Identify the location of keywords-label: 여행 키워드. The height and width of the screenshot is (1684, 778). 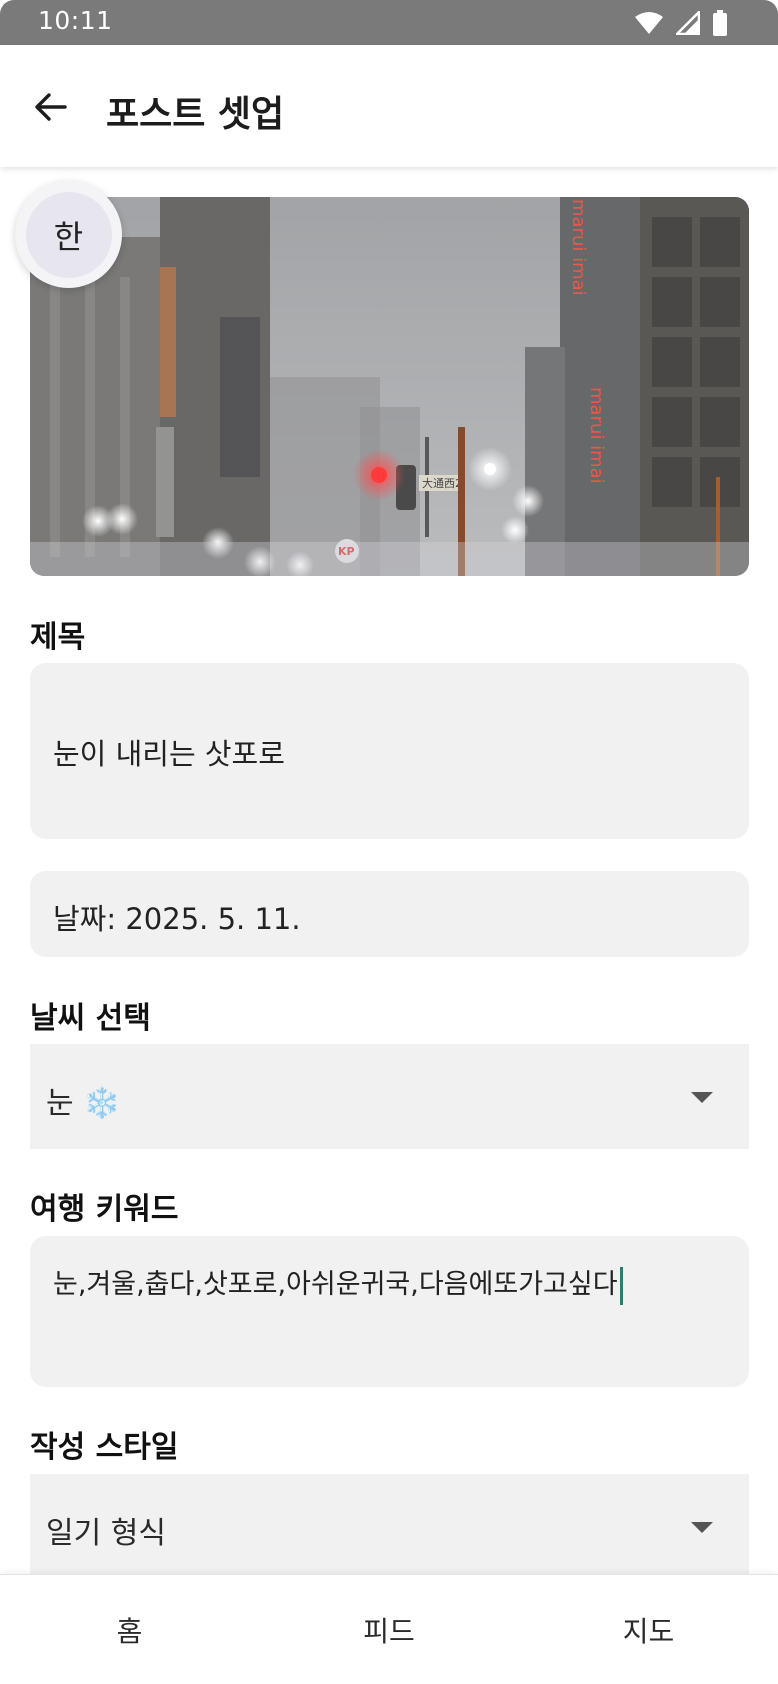
(104, 1209).